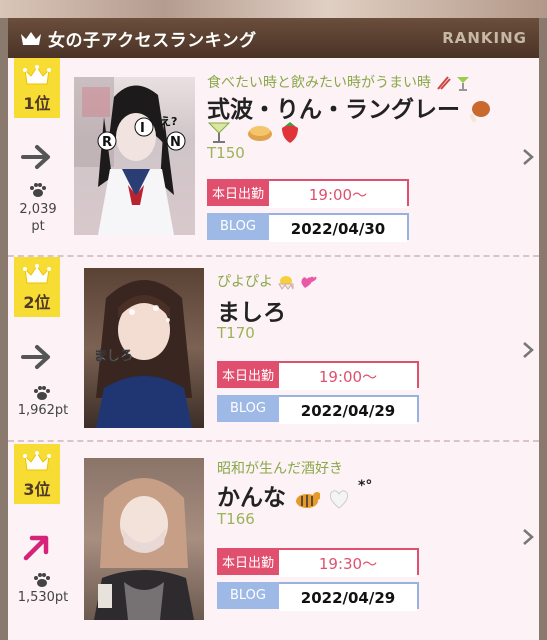 This screenshot has width=547, height=640. I want to click on blog-date: 2022/04/30, so click(338, 228).